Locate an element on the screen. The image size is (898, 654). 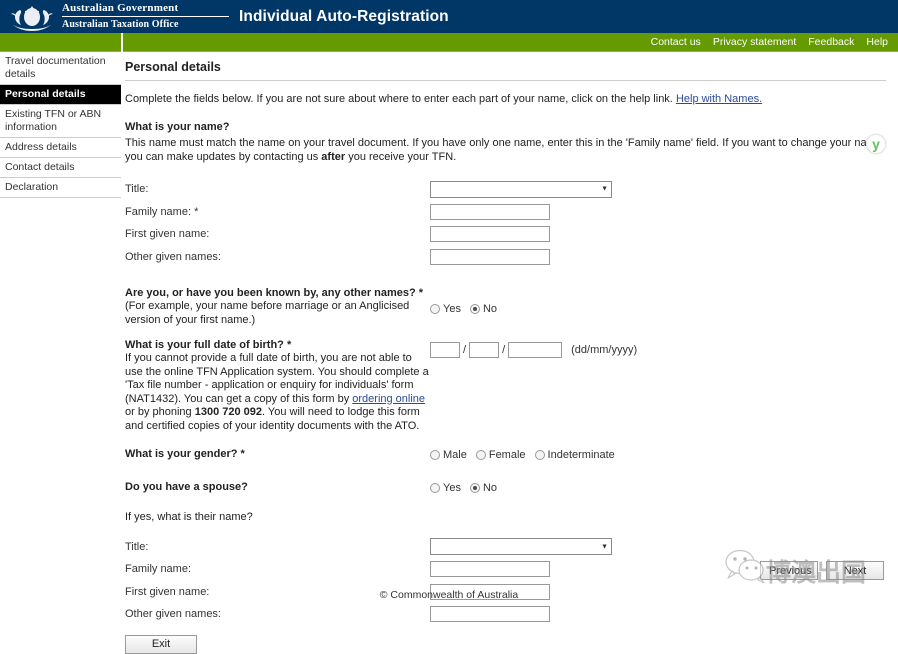
label-spouse-other-given-names: Other given names: is located at coordinates (173, 614).